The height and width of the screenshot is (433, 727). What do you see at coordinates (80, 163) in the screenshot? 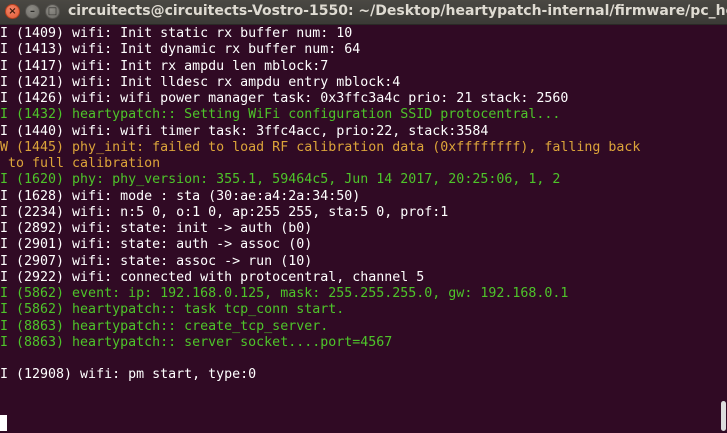
I see `terminal-line: to full calibration` at bounding box center [80, 163].